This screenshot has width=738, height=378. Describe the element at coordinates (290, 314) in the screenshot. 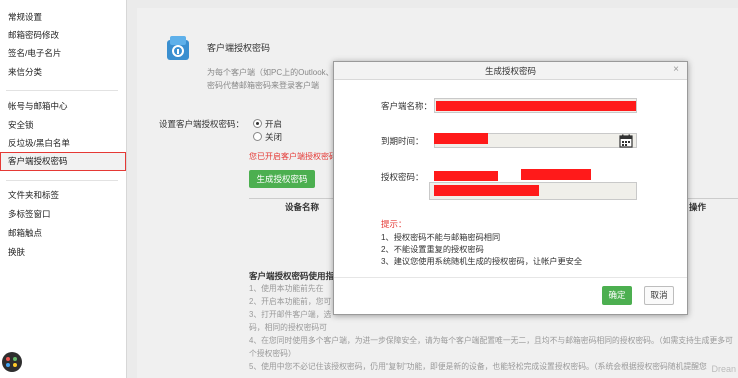

I see `usage-line: 3、打开邮件客户端，选` at that location.